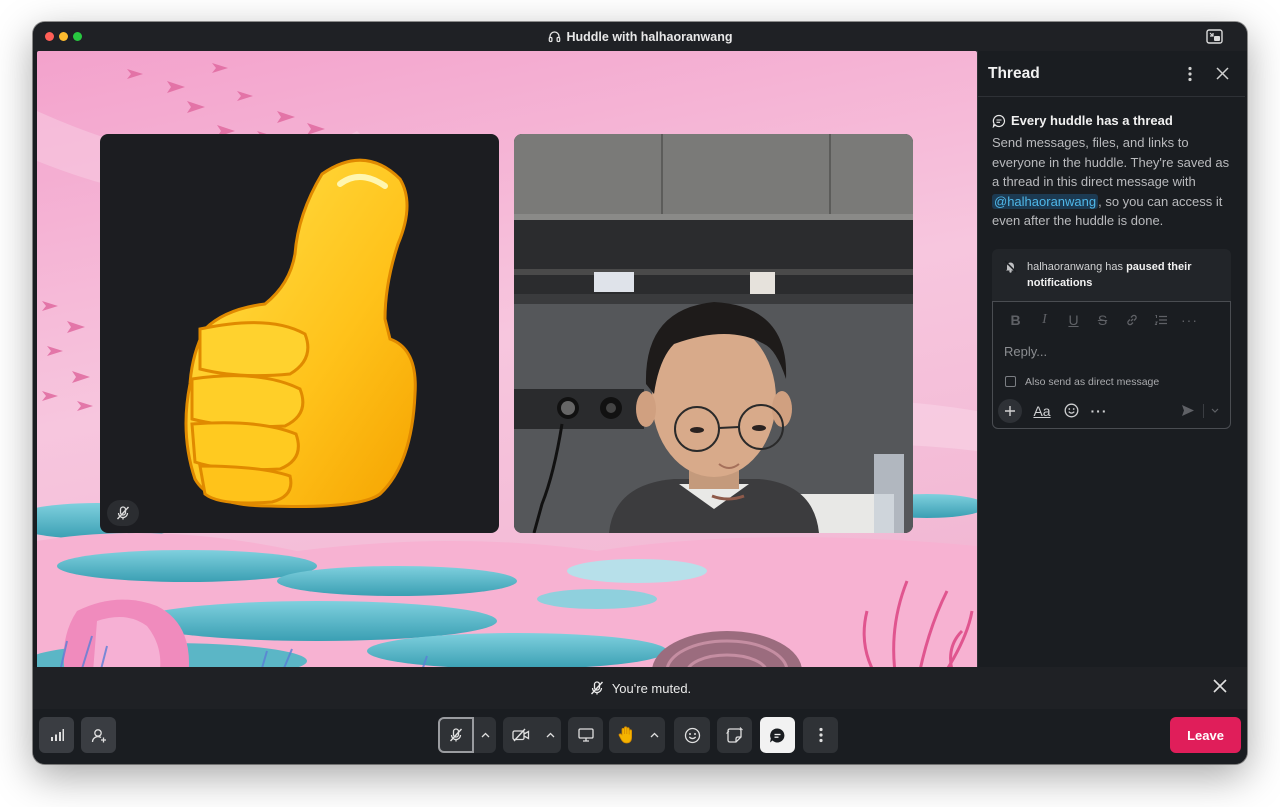 This screenshot has width=1280, height=807. I want to click on formatting-toolbar: B I U S ···, so click(1111, 315).